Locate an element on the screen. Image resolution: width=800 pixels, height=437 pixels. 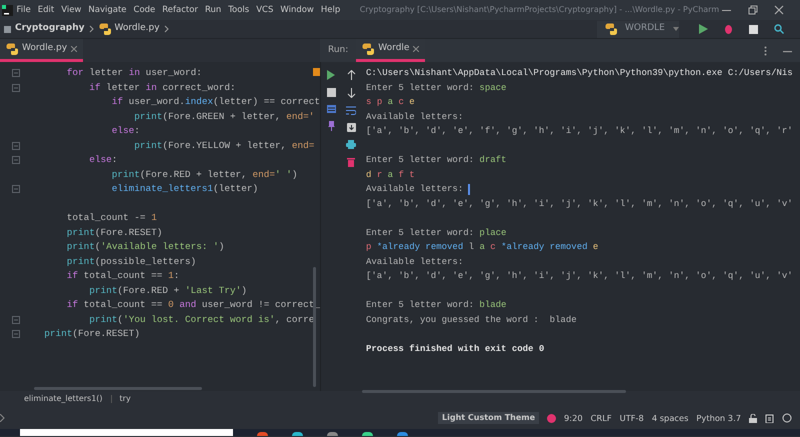
theme-indicator: Light Custom Theme is located at coordinates (489, 418).